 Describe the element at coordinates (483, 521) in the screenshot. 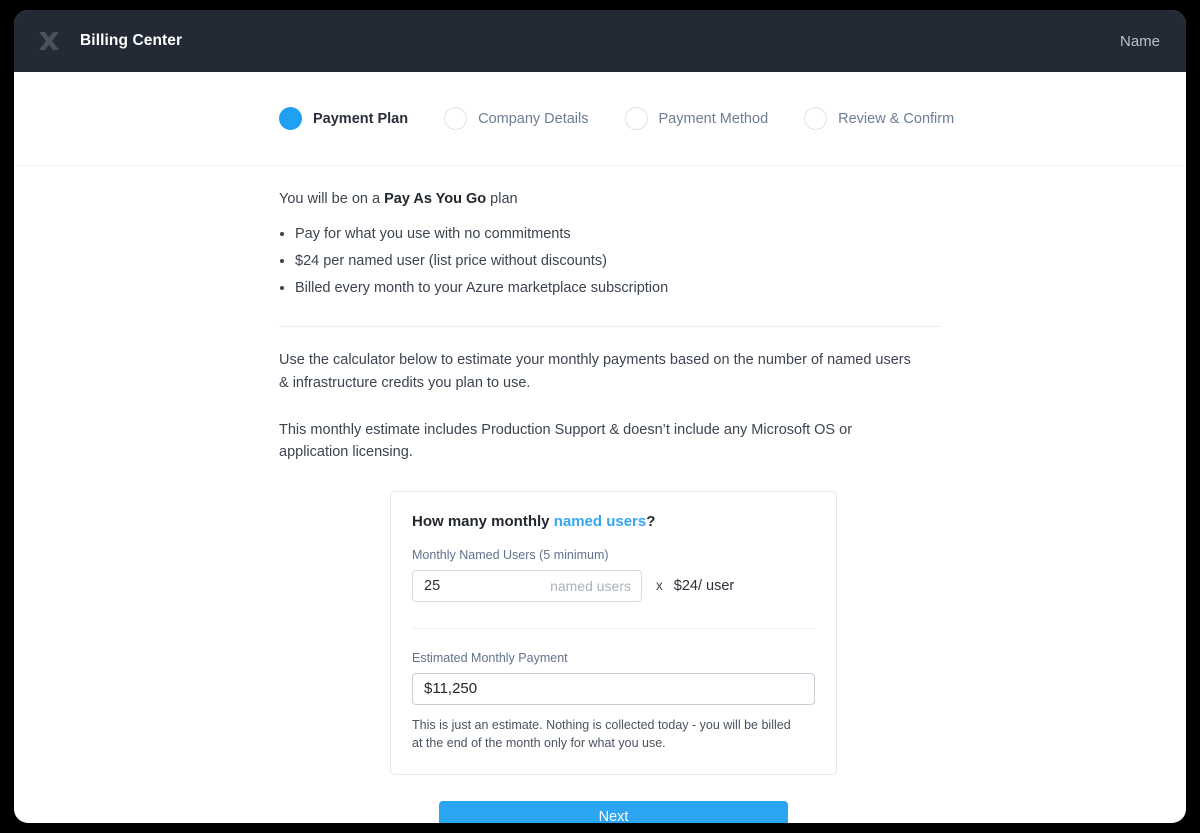

I see `calculator-question-prefix: How many monthly` at that location.